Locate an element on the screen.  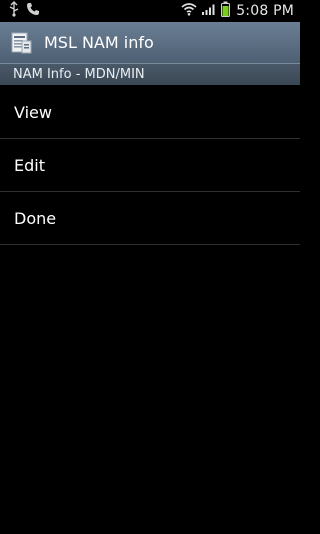
status-time: 5:08 PM is located at coordinates (265, 11).